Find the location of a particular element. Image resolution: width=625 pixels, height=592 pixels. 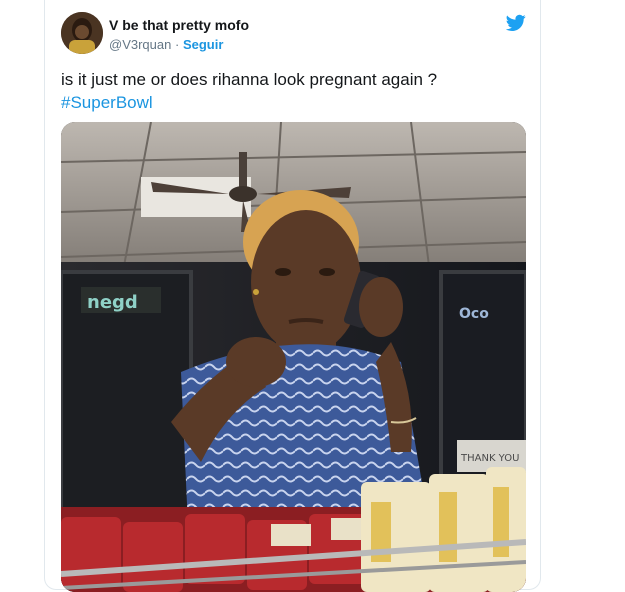

raised-hand is located at coordinates (256, 362).